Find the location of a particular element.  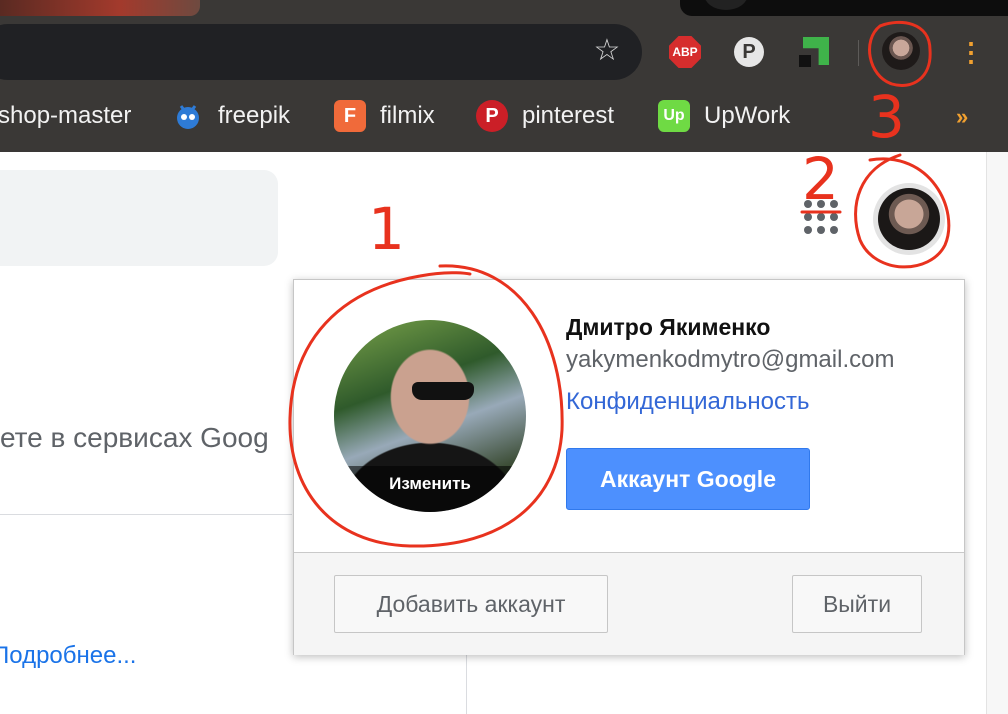

bookmark-pinterest: P pinterest is located at coordinates (545, 116).